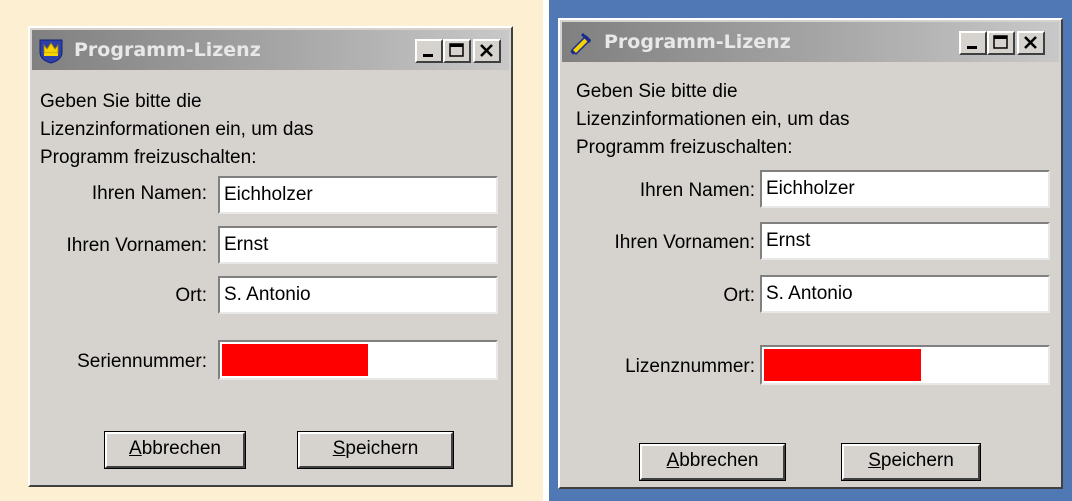 The height and width of the screenshot is (501, 1072). Describe the element at coordinates (142, 361) in the screenshot. I see `serial-number-label: Seriennummer:` at that location.